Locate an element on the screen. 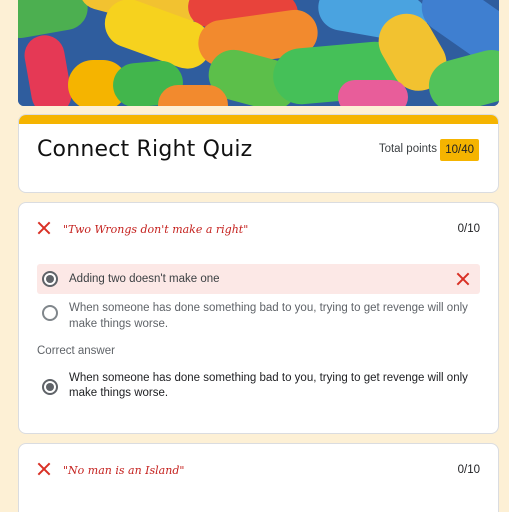 The width and height of the screenshot is (509, 512). wrong-answer-icon is located at coordinates (463, 279).